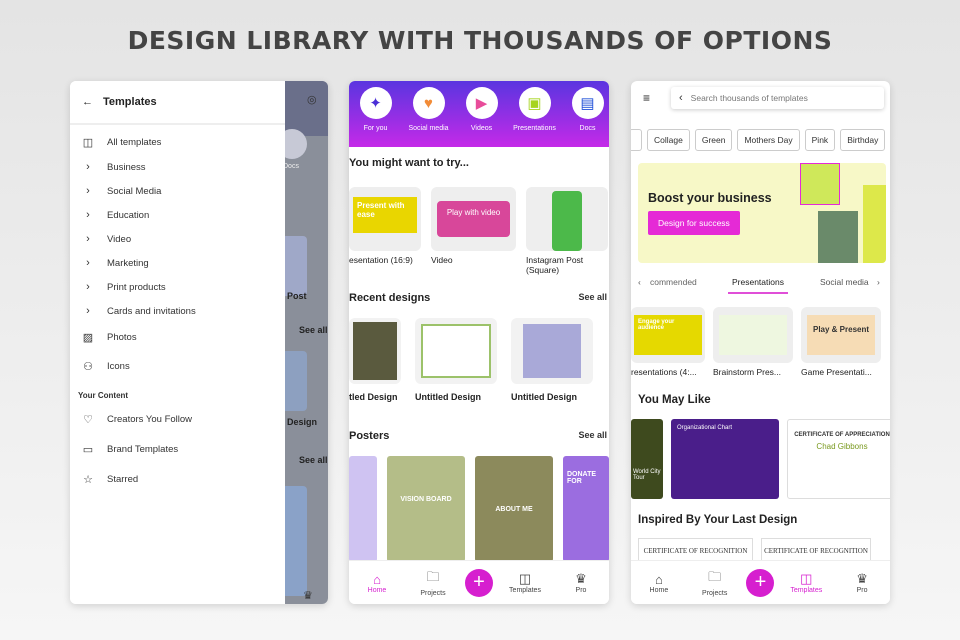 The width and height of the screenshot is (960, 640). Describe the element at coordinates (478, 298) in the screenshot. I see `recent-heading: Recent designs See all` at that location.